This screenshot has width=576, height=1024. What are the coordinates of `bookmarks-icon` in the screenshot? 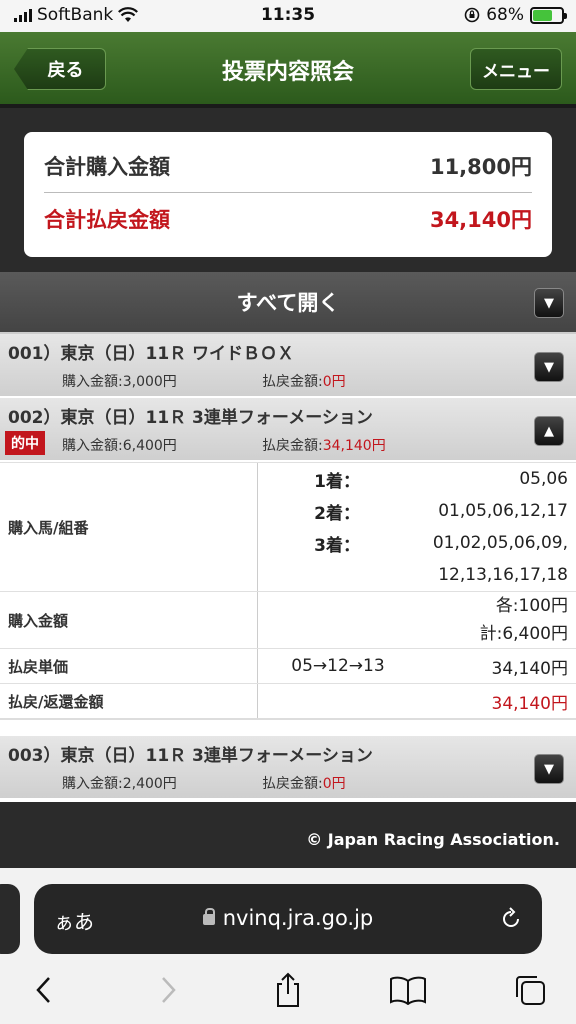 It's located at (408, 990).